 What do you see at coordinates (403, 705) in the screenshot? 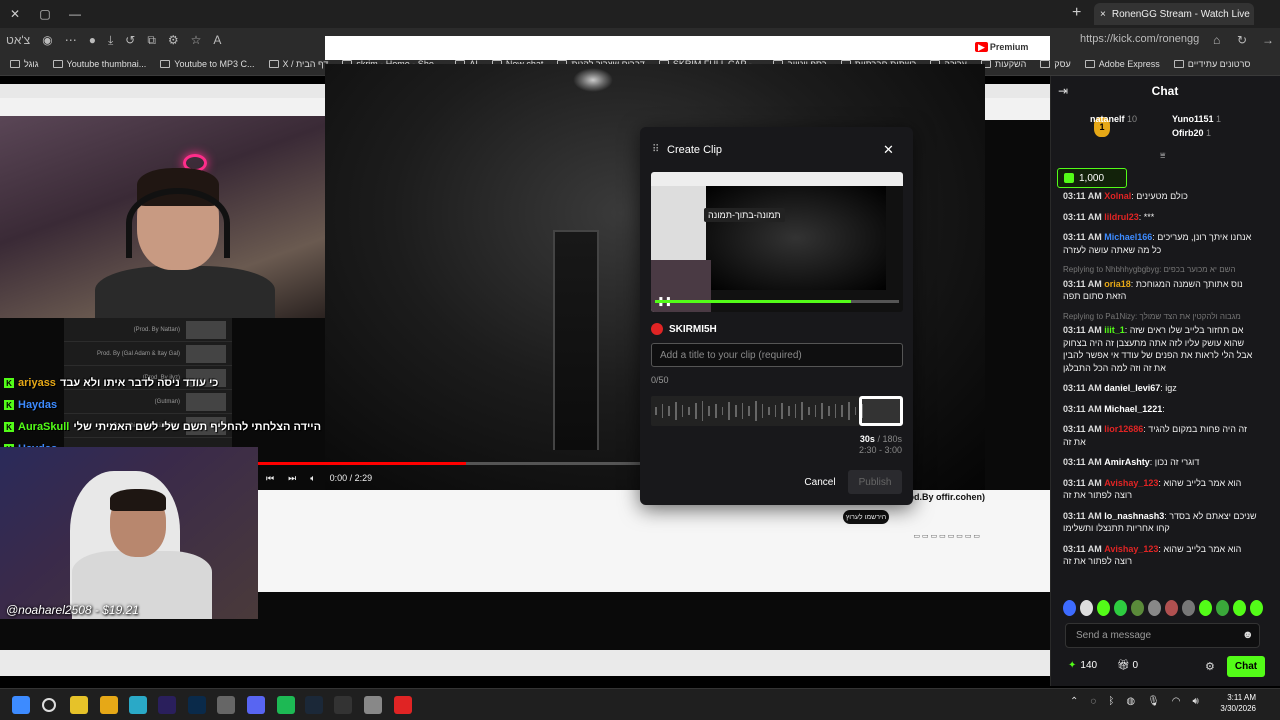
I see `app-icon` at bounding box center [403, 705].